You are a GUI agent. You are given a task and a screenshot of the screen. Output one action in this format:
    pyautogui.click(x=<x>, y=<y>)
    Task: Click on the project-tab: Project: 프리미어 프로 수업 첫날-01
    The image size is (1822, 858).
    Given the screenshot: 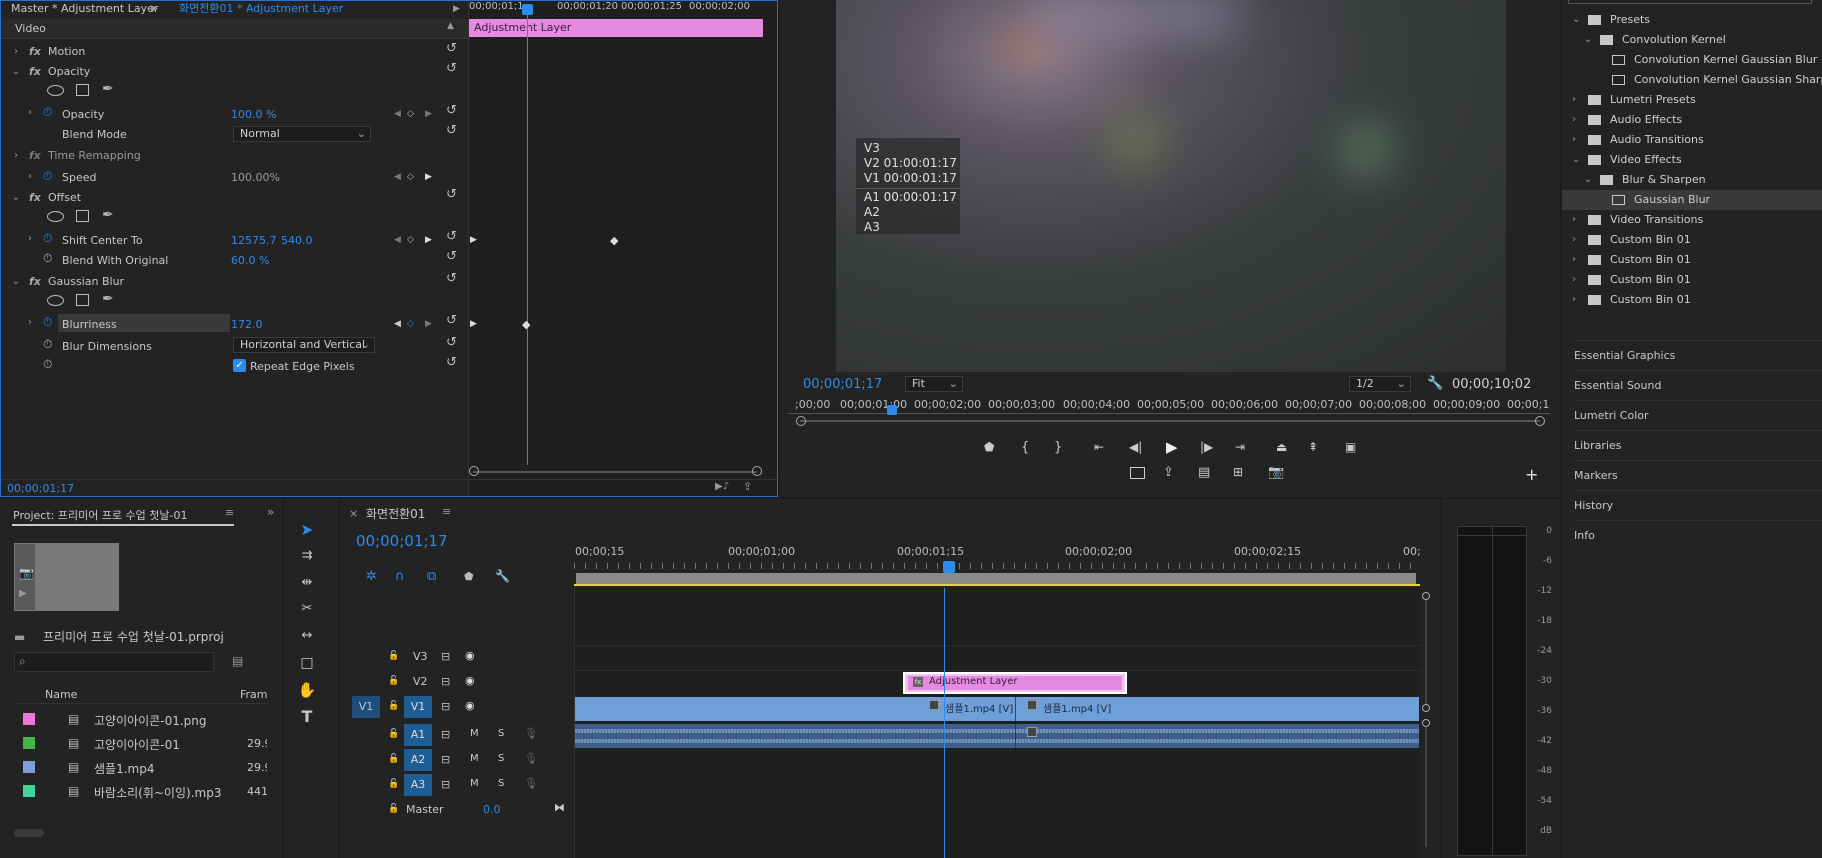 What is the action you would take?
    pyautogui.click(x=100, y=515)
    